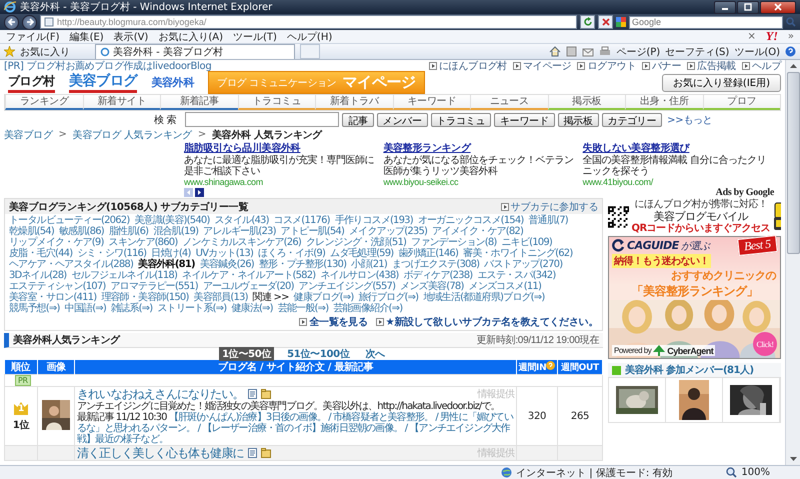 The width and height of the screenshot is (800, 479). What do you see at coordinates (252, 453) in the screenshot?
I see `document-icon` at bounding box center [252, 453].